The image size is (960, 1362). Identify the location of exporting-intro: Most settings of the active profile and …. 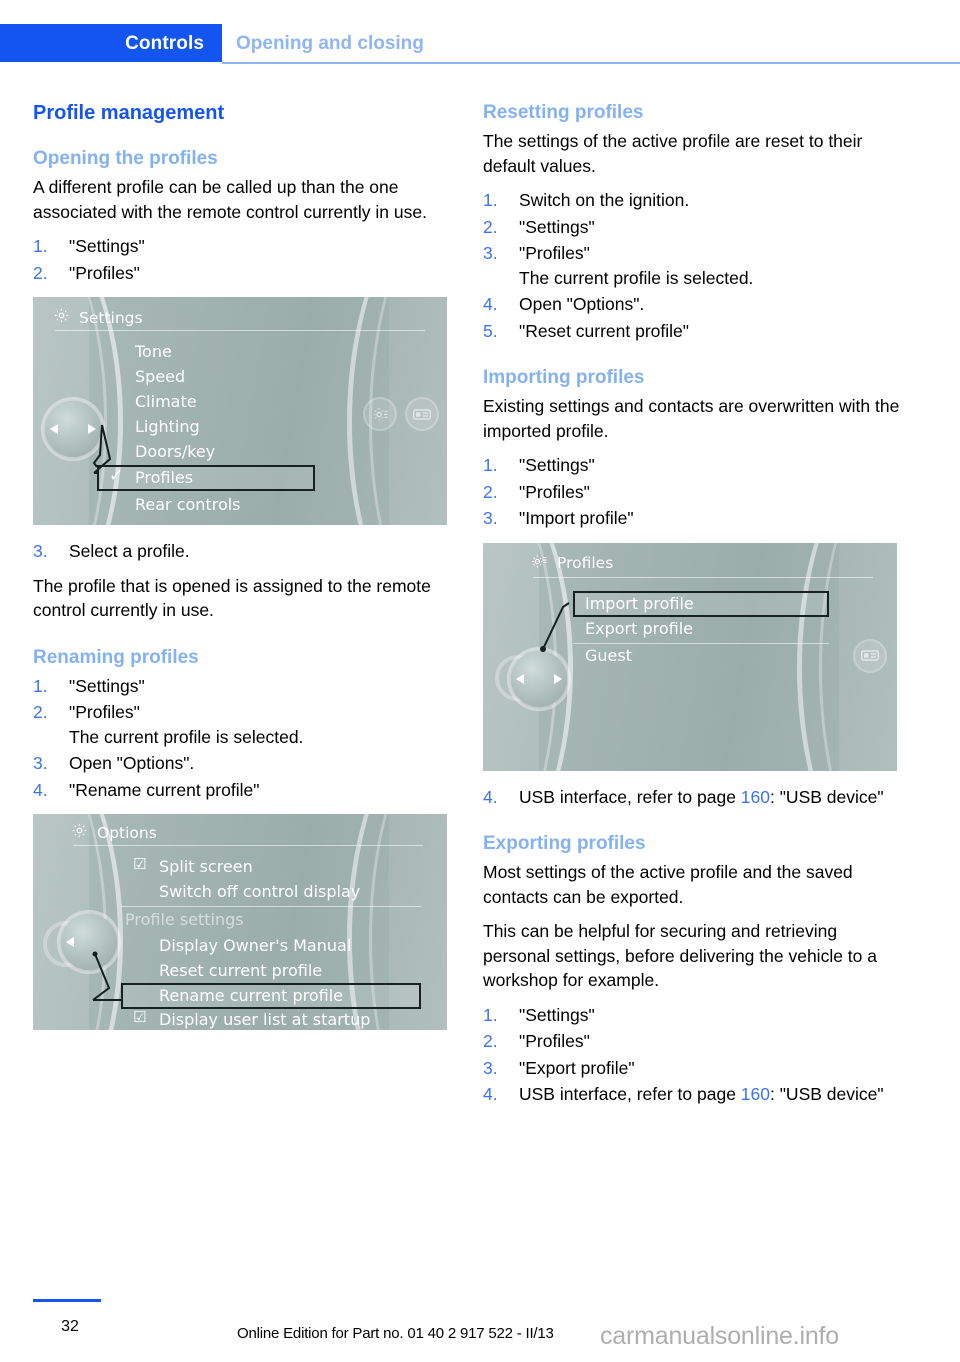
(668, 884).